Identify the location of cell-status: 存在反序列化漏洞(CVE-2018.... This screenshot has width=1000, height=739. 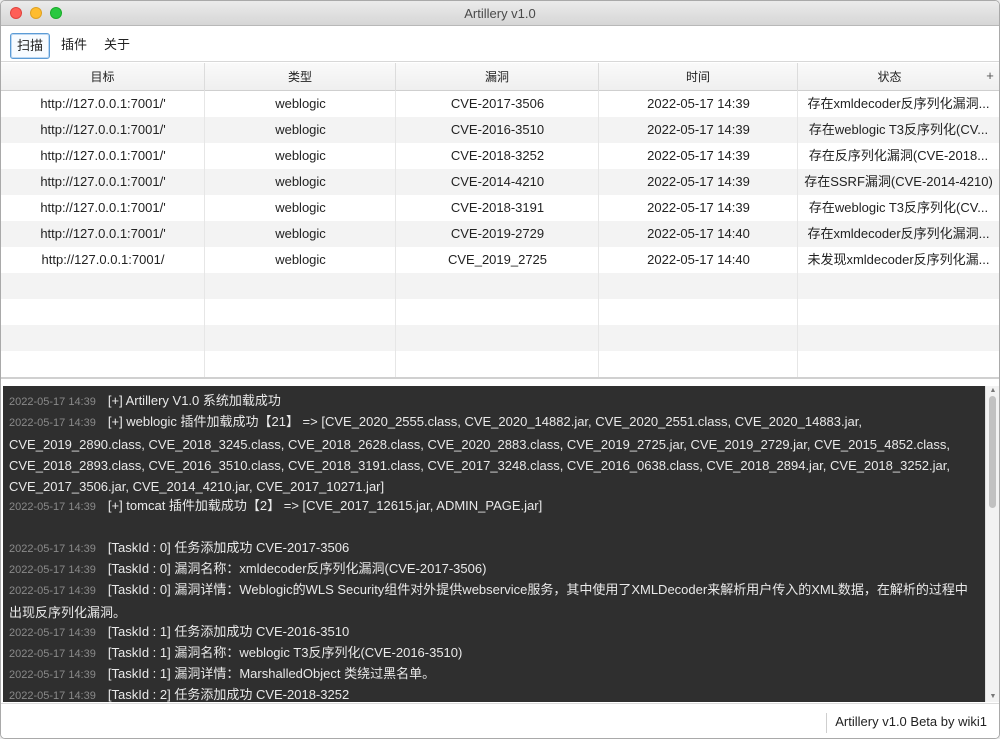
(898, 155).